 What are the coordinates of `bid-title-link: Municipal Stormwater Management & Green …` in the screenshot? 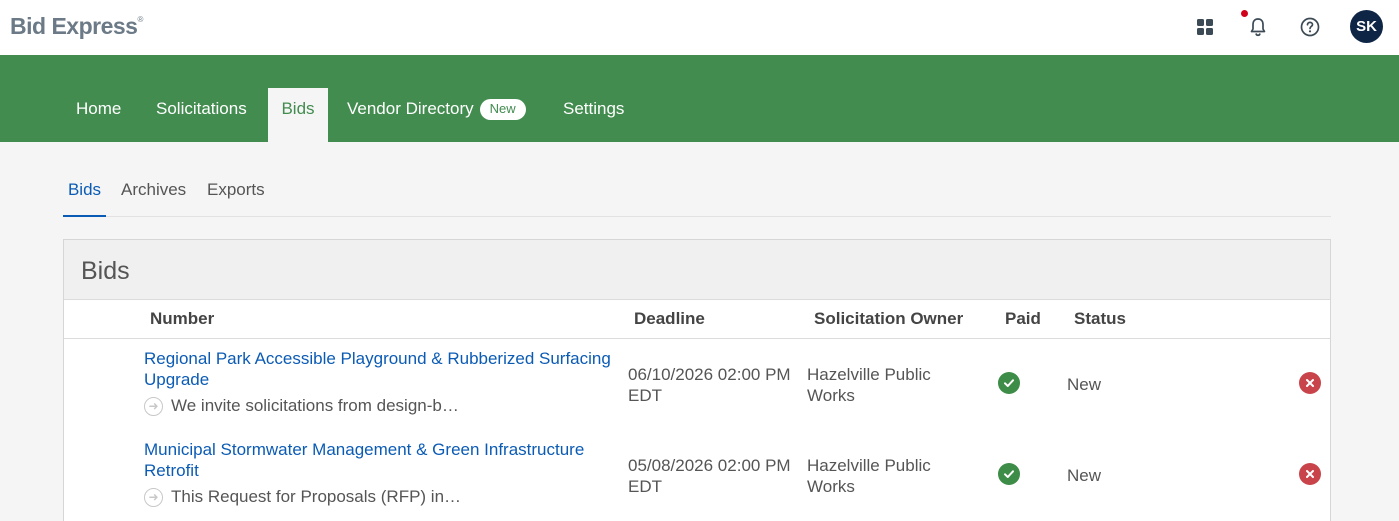 It's located at (379, 460).